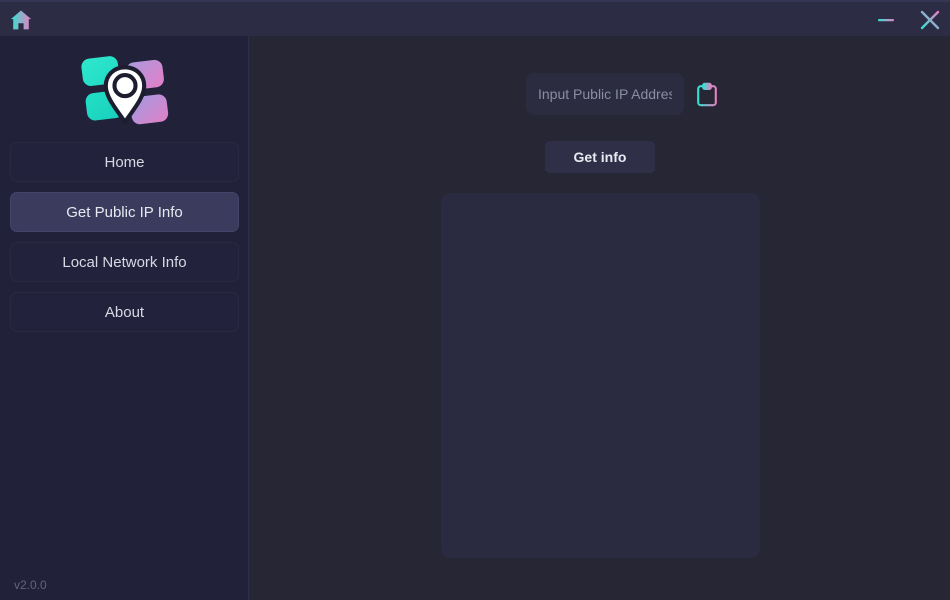 The image size is (950, 600). I want to click on window-controls, so click(908, 20).